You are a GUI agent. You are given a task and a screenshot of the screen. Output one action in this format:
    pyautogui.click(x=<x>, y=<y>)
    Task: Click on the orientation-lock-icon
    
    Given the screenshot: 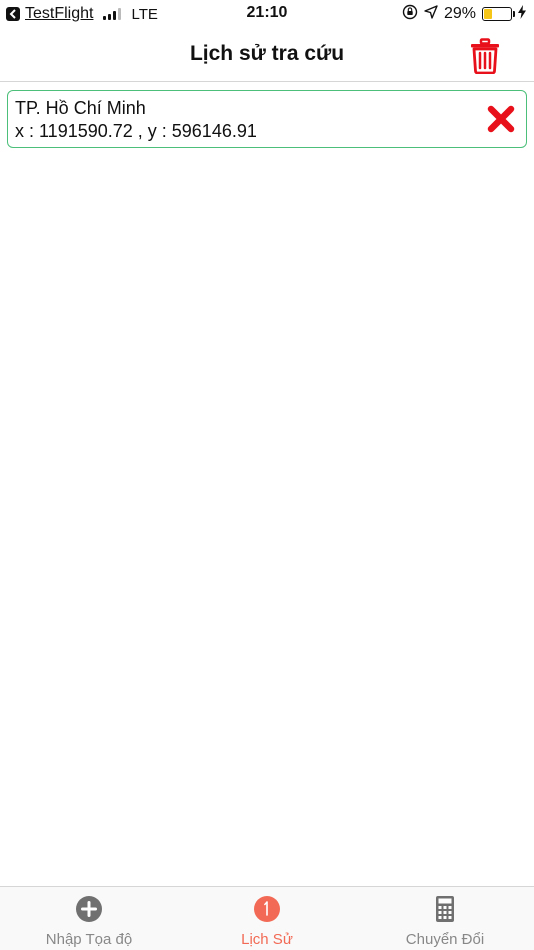 What is the action you would take?
    pyautogui.click(x=410, y=14)
    